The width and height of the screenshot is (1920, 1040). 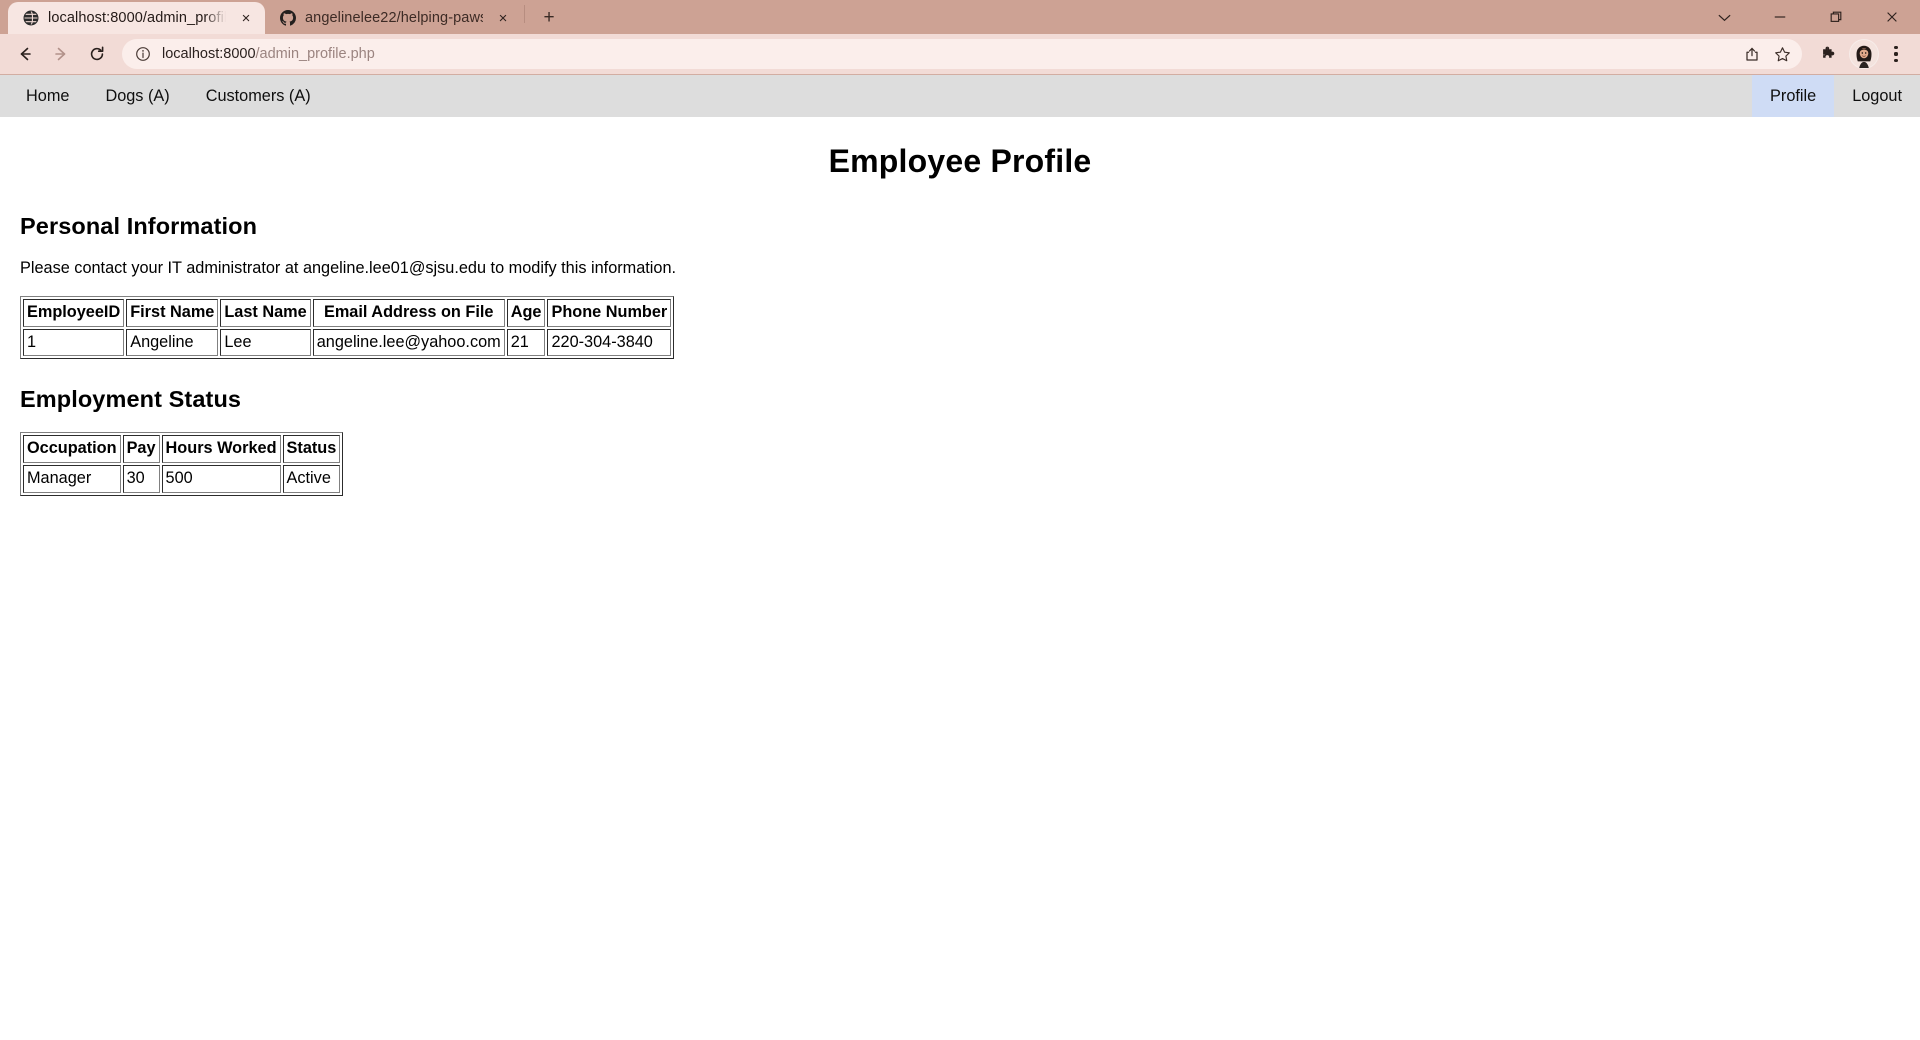 I want to click on column-header-first-name: First Name, so click(x=172, y=313).